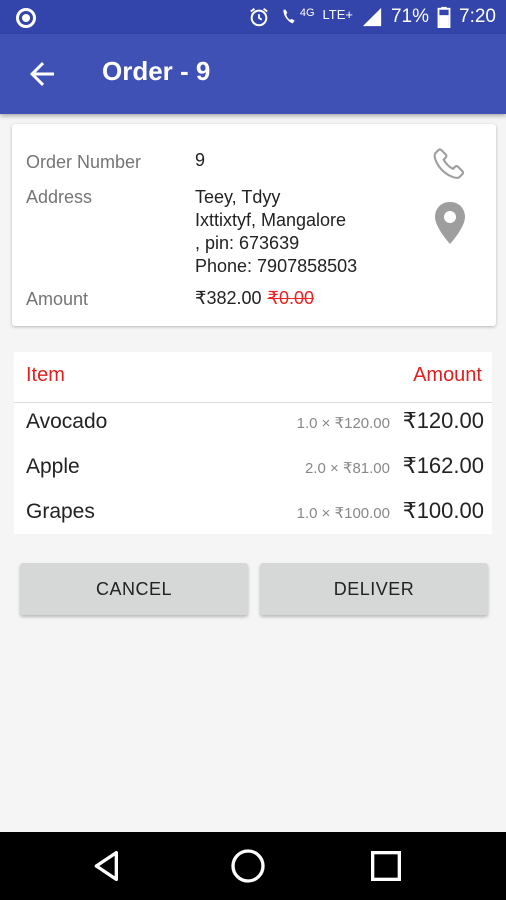  I want to click on item-name: Apple, so click(53, 466).